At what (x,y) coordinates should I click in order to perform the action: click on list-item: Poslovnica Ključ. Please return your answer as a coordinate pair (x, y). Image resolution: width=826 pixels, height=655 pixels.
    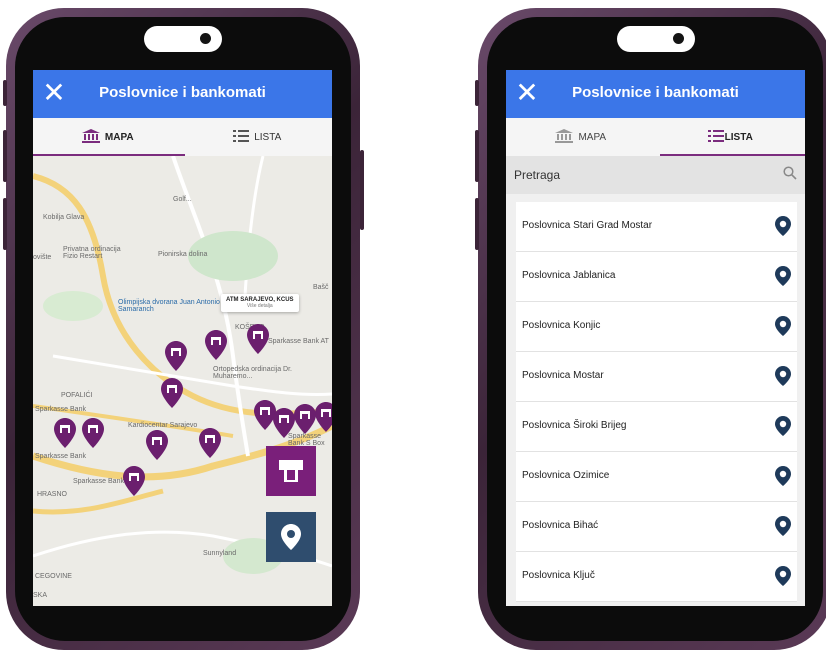
    Looking at the image, I should click on (656, 577).